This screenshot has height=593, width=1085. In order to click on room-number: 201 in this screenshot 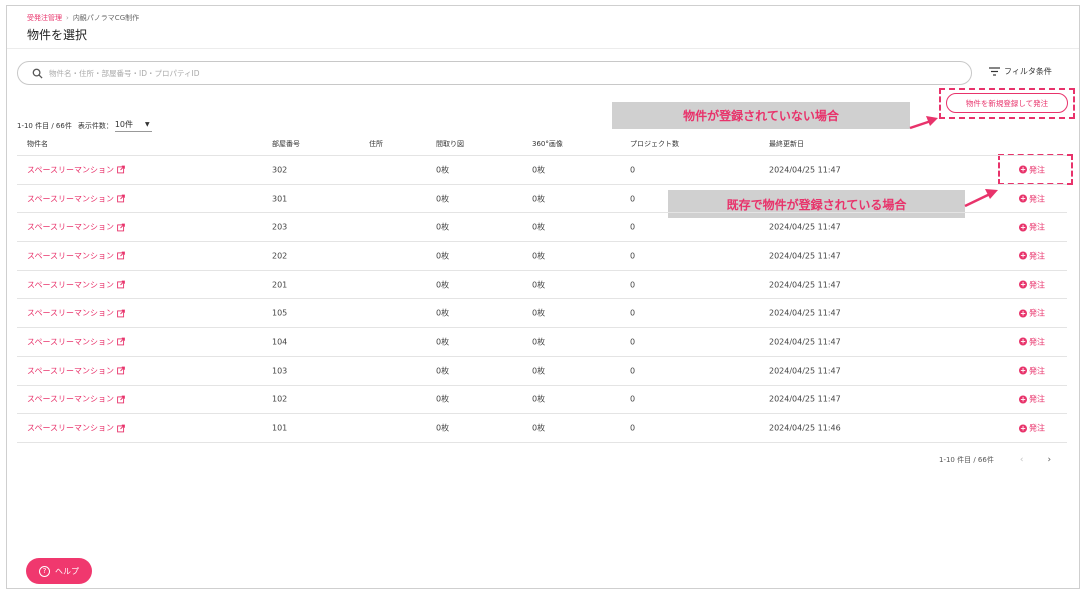, I will do `click(280, 285)`.